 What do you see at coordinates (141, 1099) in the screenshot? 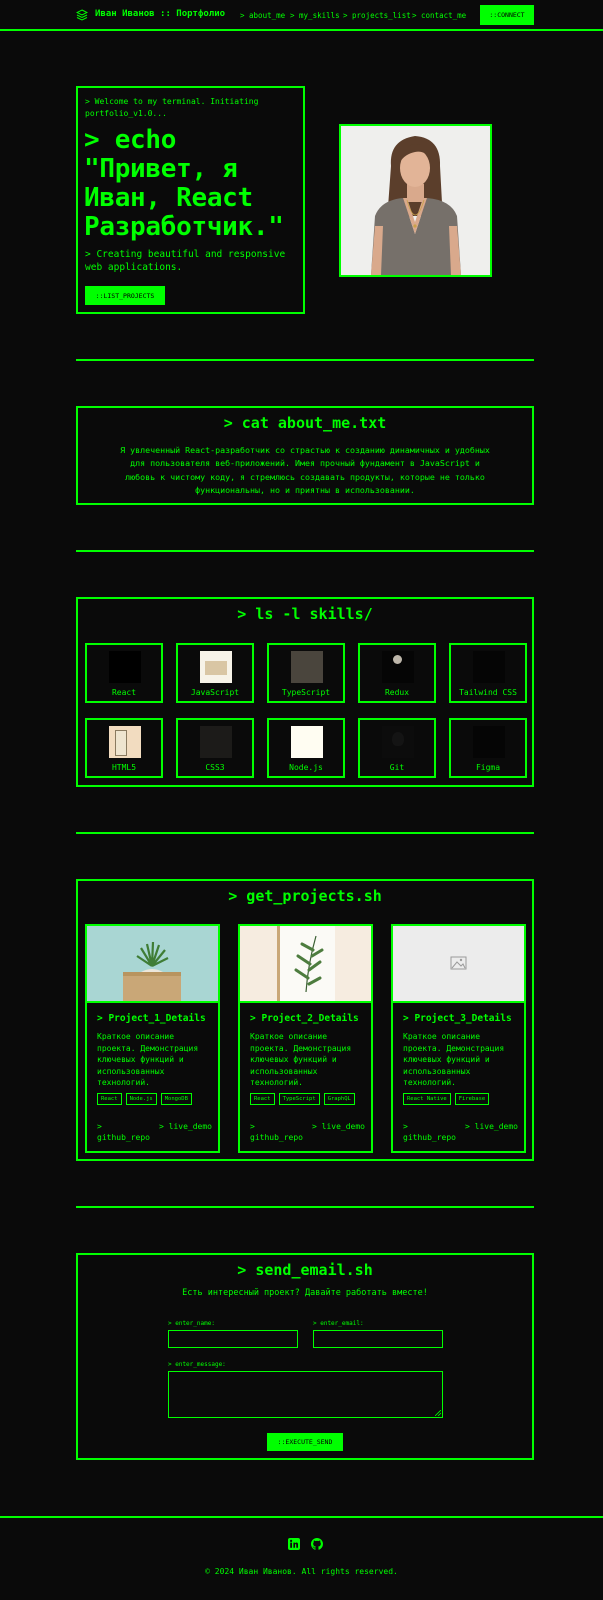
I see `tech-tag: Node.js` at bounding box center [141, 1099].